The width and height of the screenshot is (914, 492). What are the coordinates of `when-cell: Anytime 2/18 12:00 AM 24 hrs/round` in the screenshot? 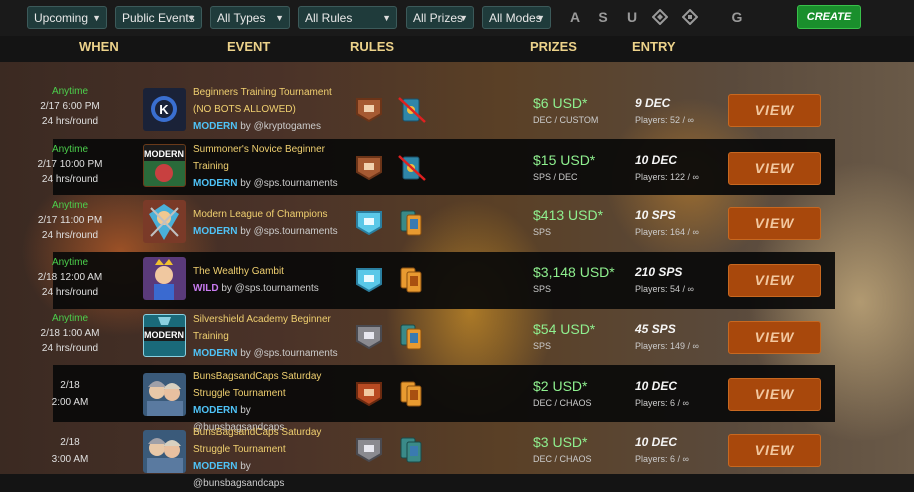 It's located at (70, 277).